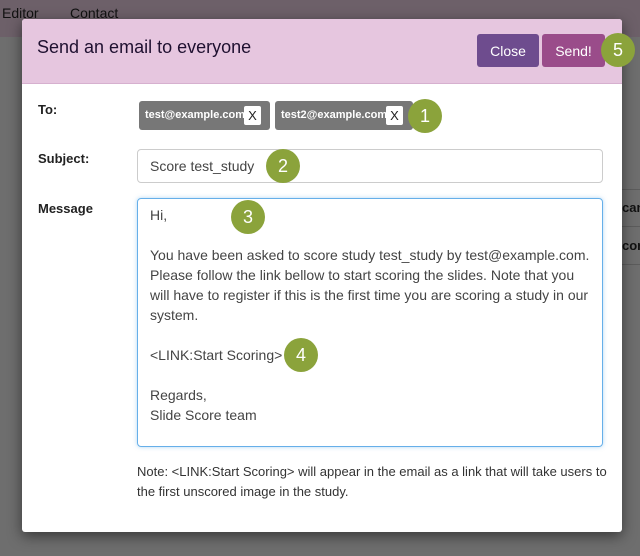 This screenshot has height=556, width=640. What do you see at coordinates (573, 50) in the screenshot?
I see `send-button: Send!` at bounding box center [573, 50].